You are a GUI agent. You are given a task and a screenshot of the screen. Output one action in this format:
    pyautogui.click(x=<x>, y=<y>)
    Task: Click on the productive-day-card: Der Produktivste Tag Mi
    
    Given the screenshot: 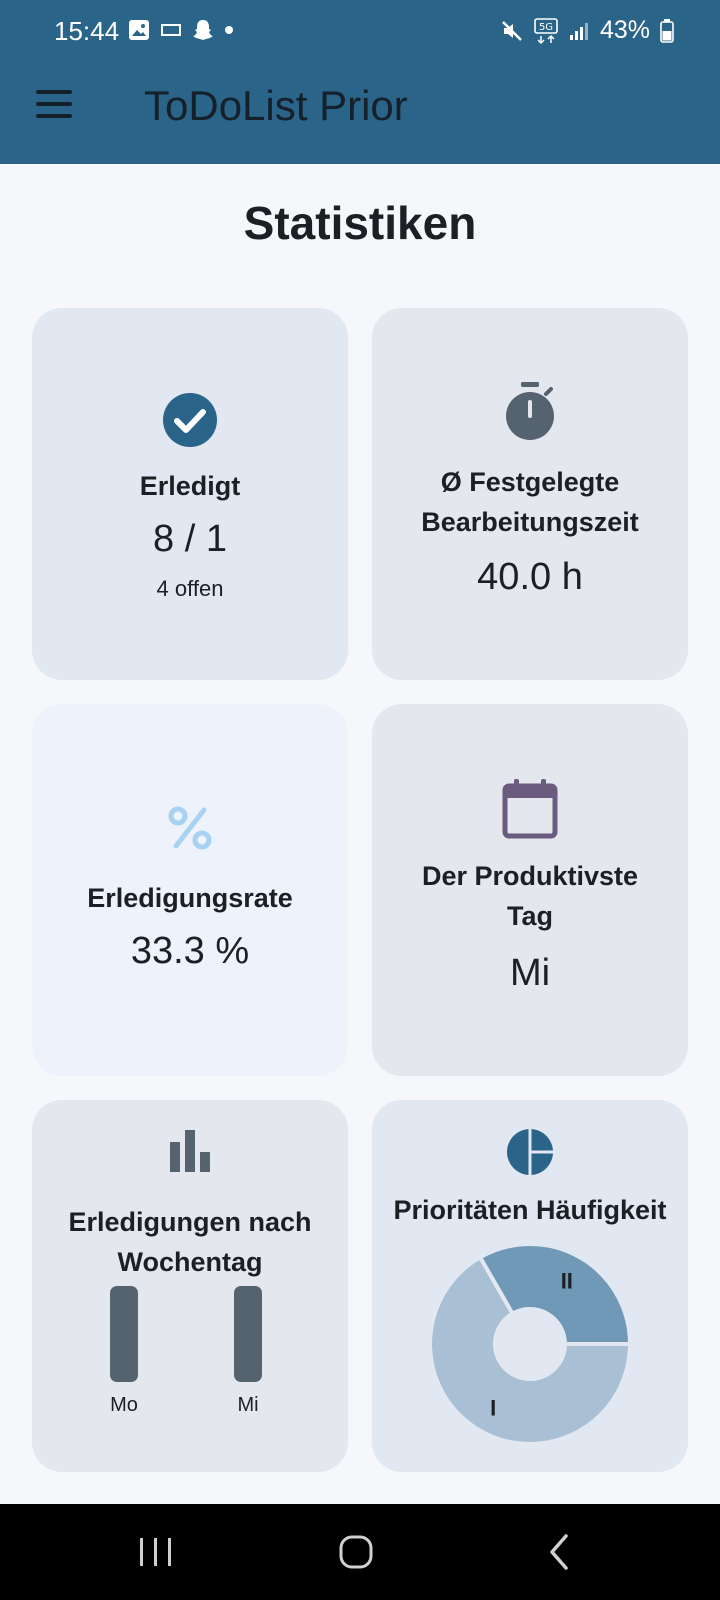 What is the action you would take?
    pyautogui.click(x=530, y=890)
    